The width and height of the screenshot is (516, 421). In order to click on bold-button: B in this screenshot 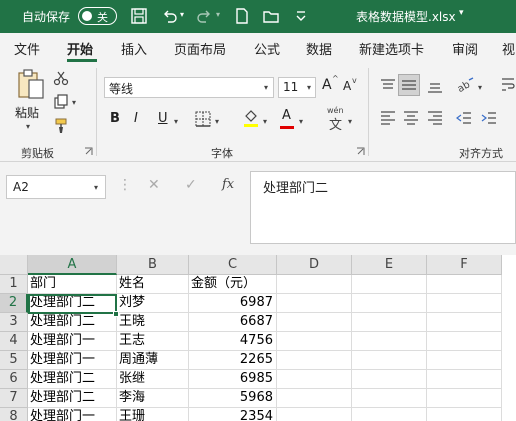, I will do `click(115, 118)`.